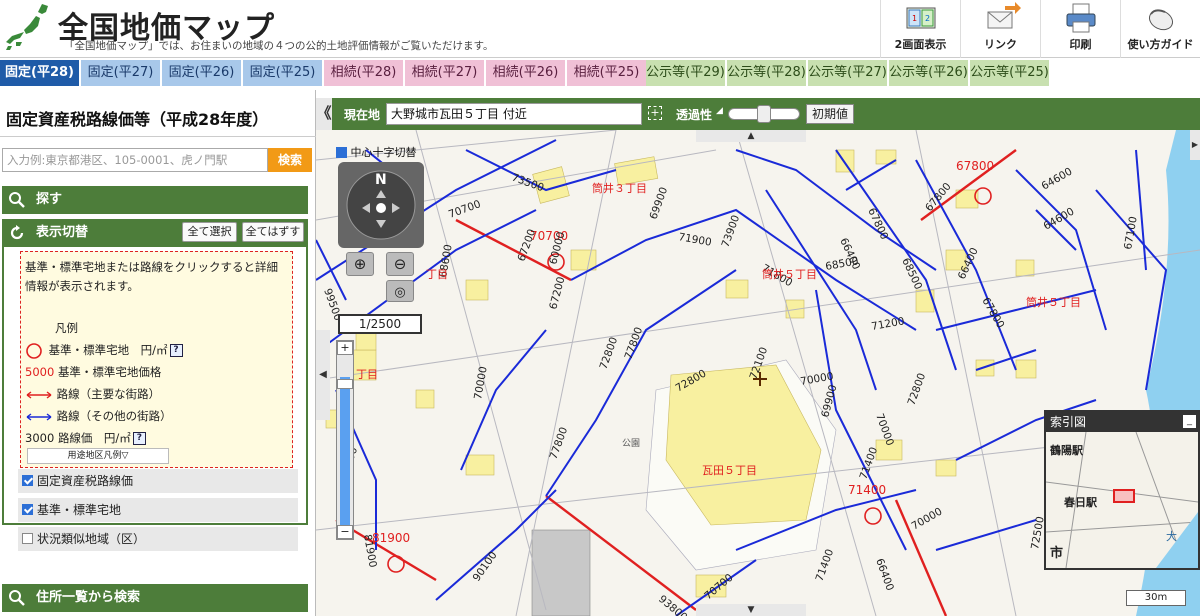 This screenshot has width=1200, height=616. I want to click on section-display-toggle: 表示切替 全て選択 全てはずす, so click(155, 233).